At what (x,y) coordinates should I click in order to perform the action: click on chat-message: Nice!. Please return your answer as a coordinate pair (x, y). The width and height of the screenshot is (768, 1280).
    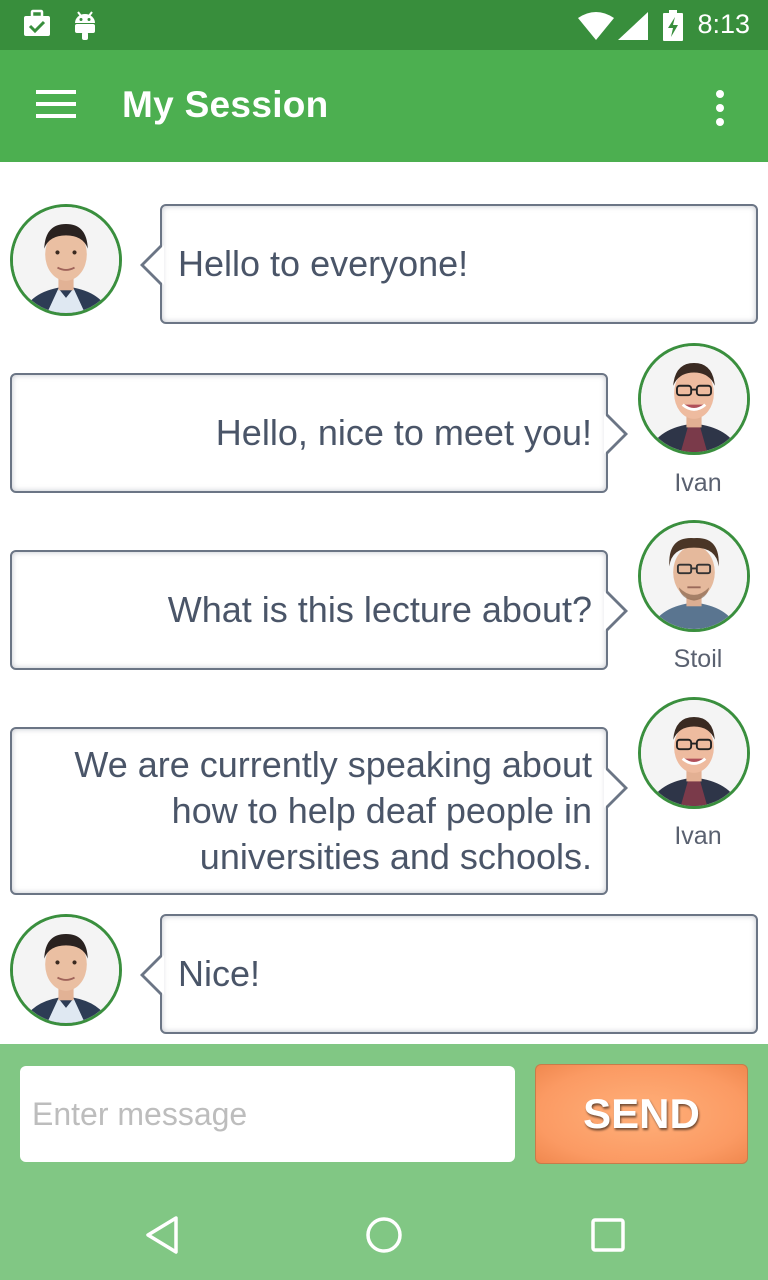
    Looking at the image, I should click on (384, 975).